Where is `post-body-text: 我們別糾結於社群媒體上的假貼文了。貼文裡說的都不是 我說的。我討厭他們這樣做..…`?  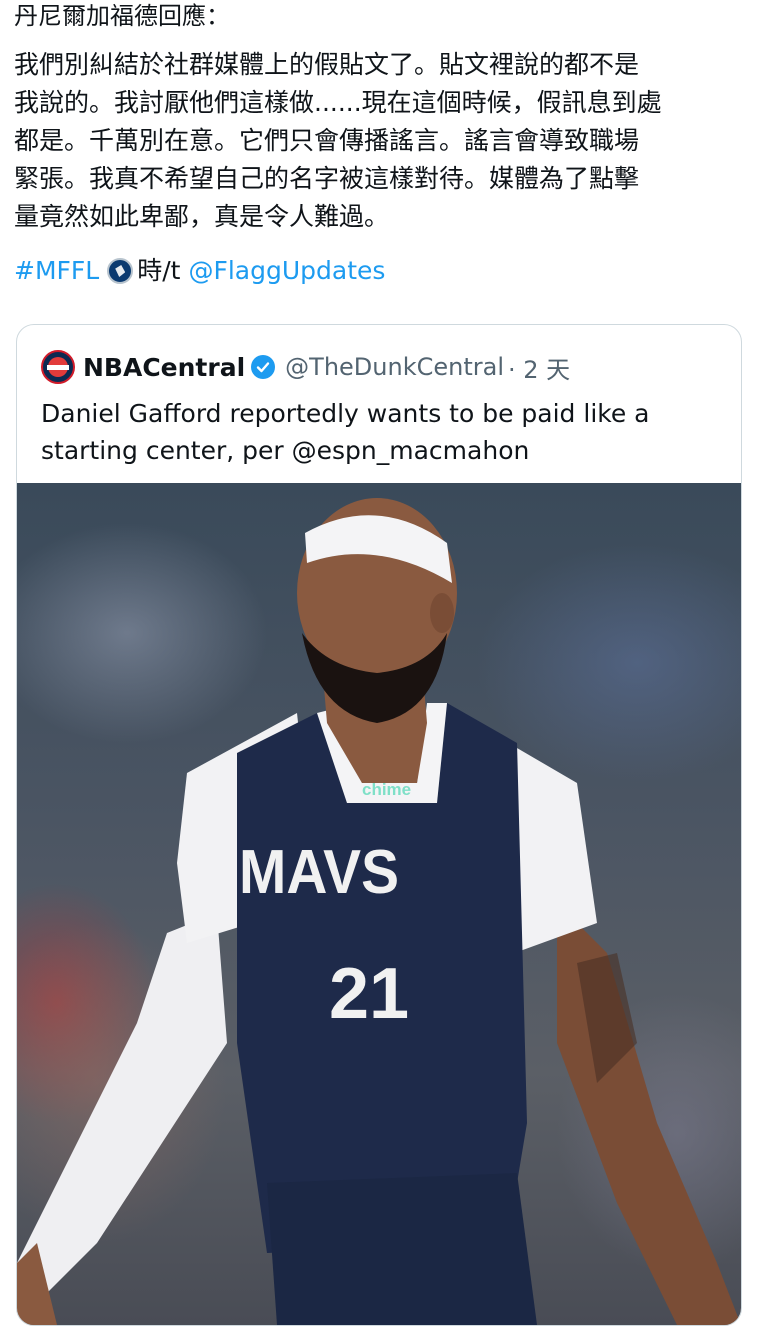 post-body-text: 我們別糾結於社群媒體上的假貼文了。貼文裡說的都不是 我說的。我討厭他們這樣做..… is located at coordinates (338, 140).